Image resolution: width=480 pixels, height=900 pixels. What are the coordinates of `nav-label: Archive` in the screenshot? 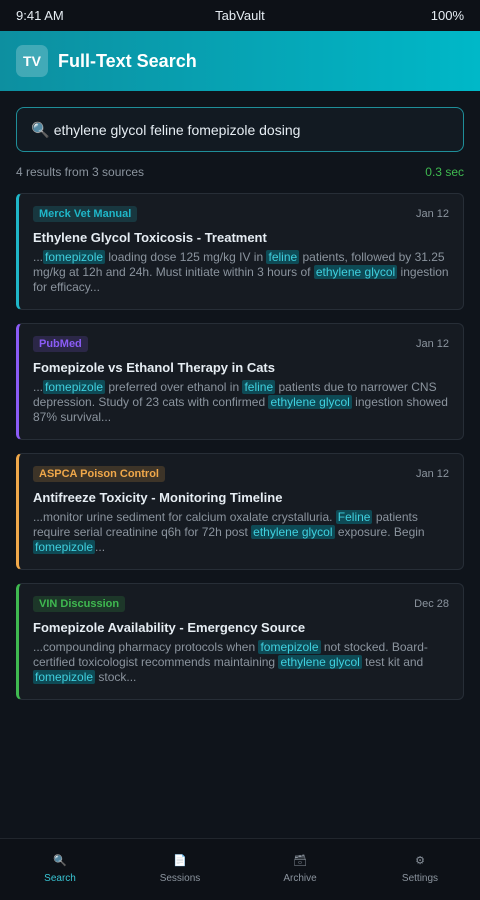 It's located at (300, 878).